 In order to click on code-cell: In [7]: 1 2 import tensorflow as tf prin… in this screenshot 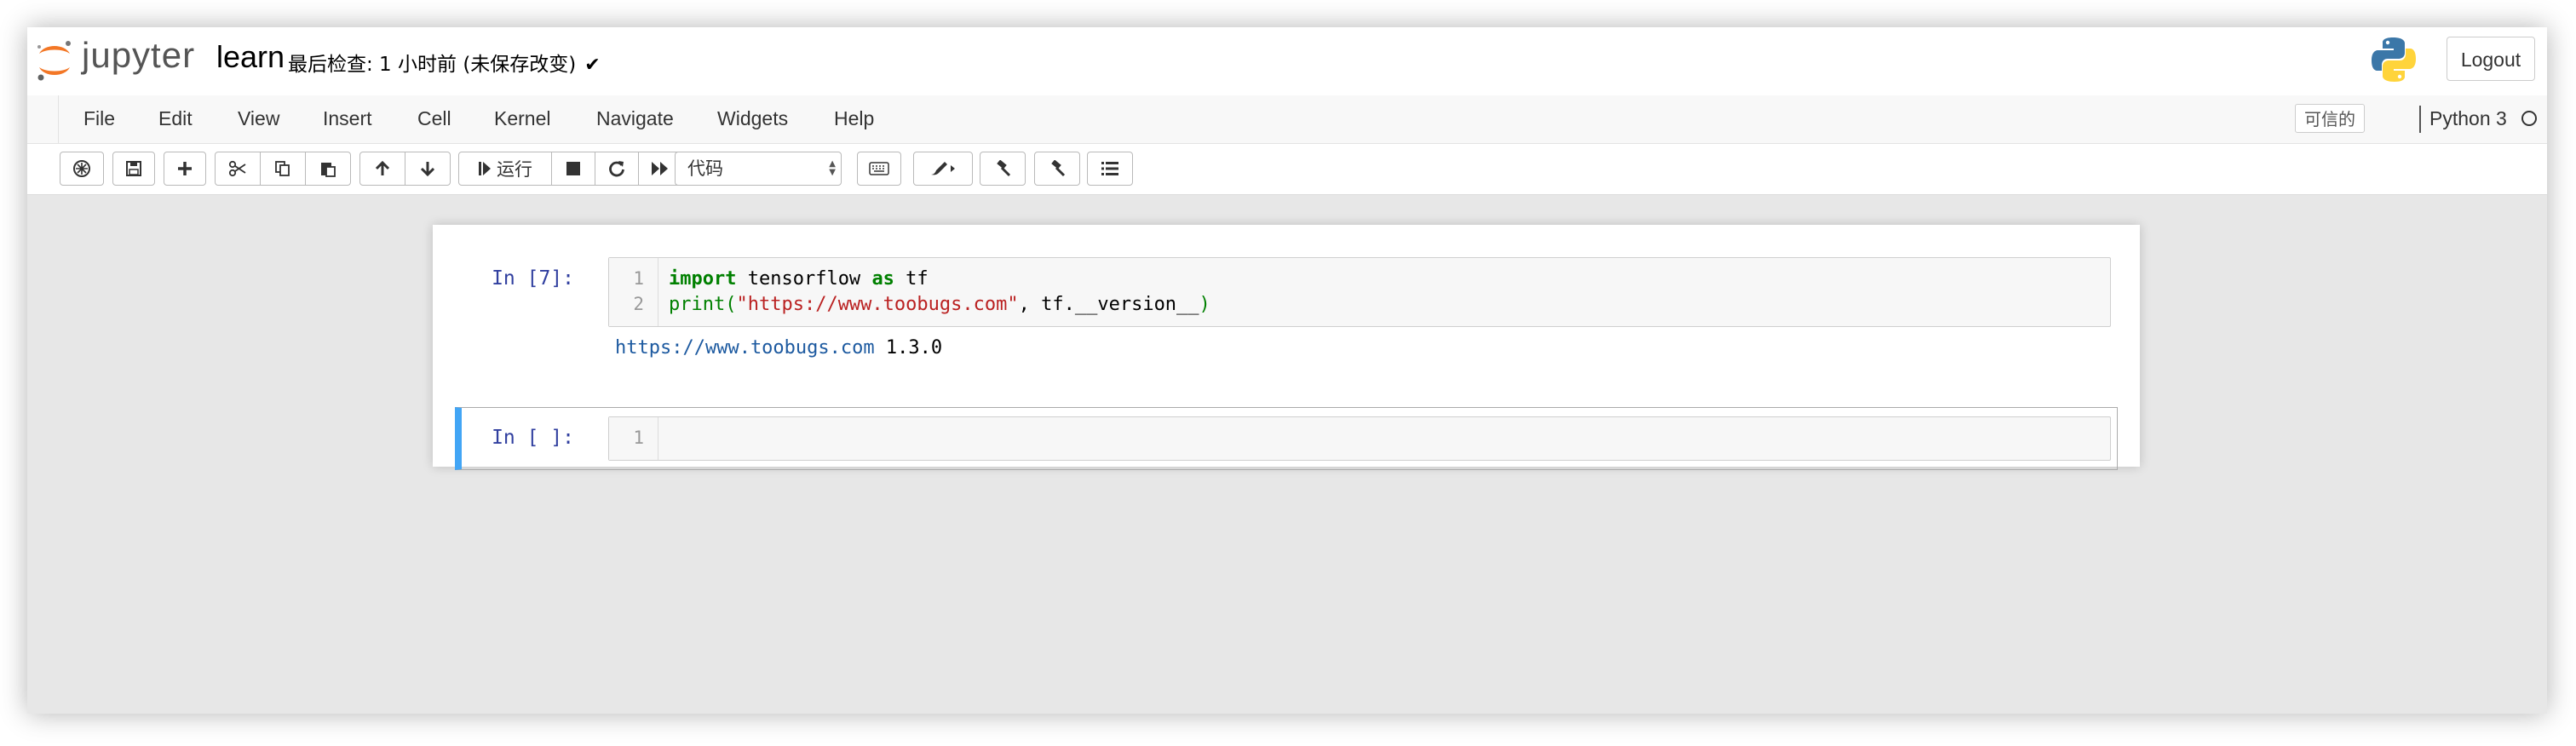, I will do `click(1287, 304)`.